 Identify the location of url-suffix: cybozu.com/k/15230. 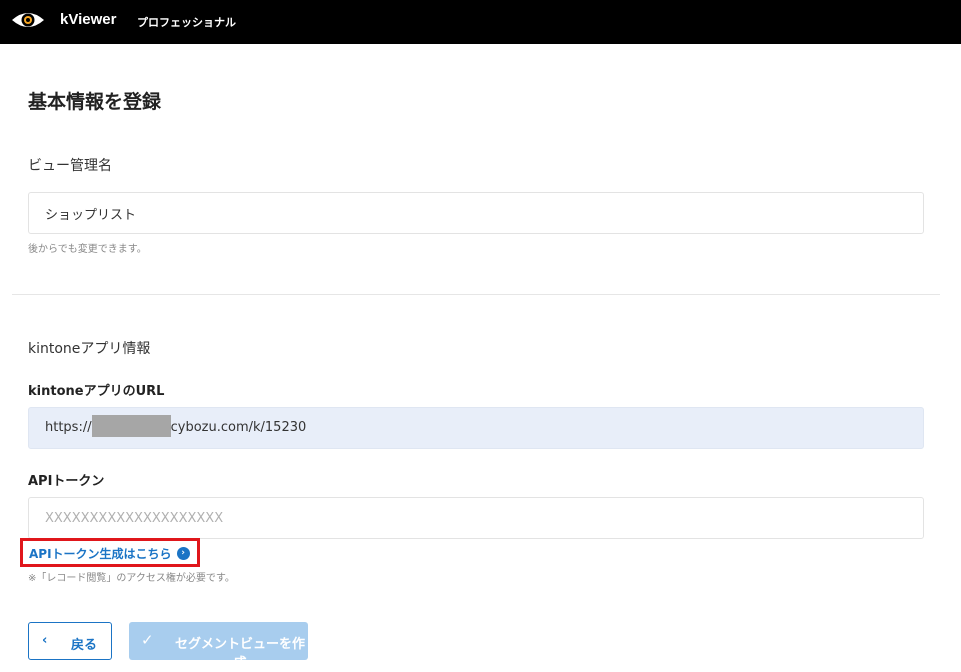
(238, 427).